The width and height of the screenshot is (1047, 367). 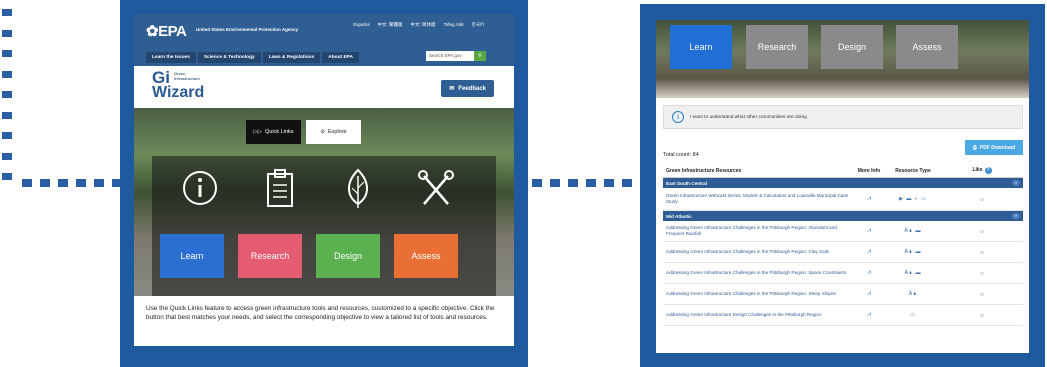 I want to click on epa-logo: ✿EPA, so click(x=166, y=31).